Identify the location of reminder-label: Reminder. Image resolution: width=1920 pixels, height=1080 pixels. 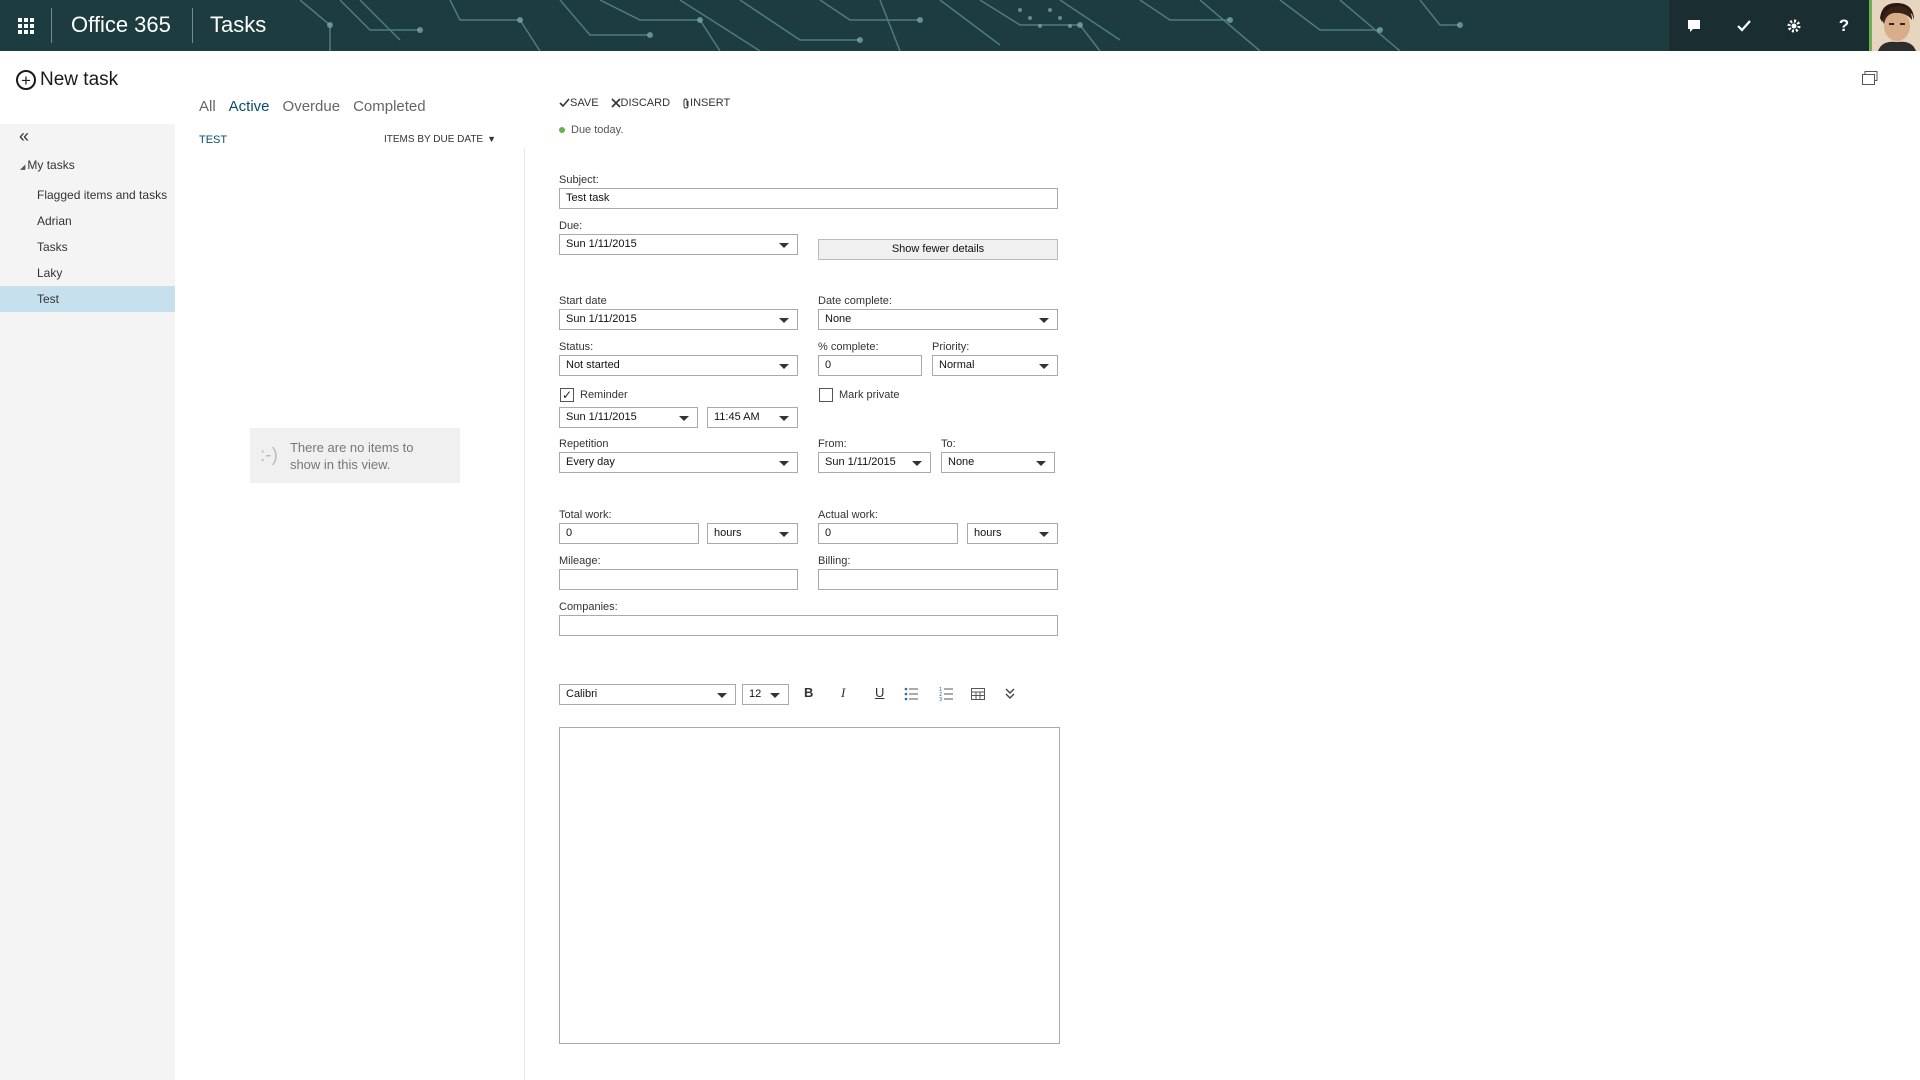
(604, 395).